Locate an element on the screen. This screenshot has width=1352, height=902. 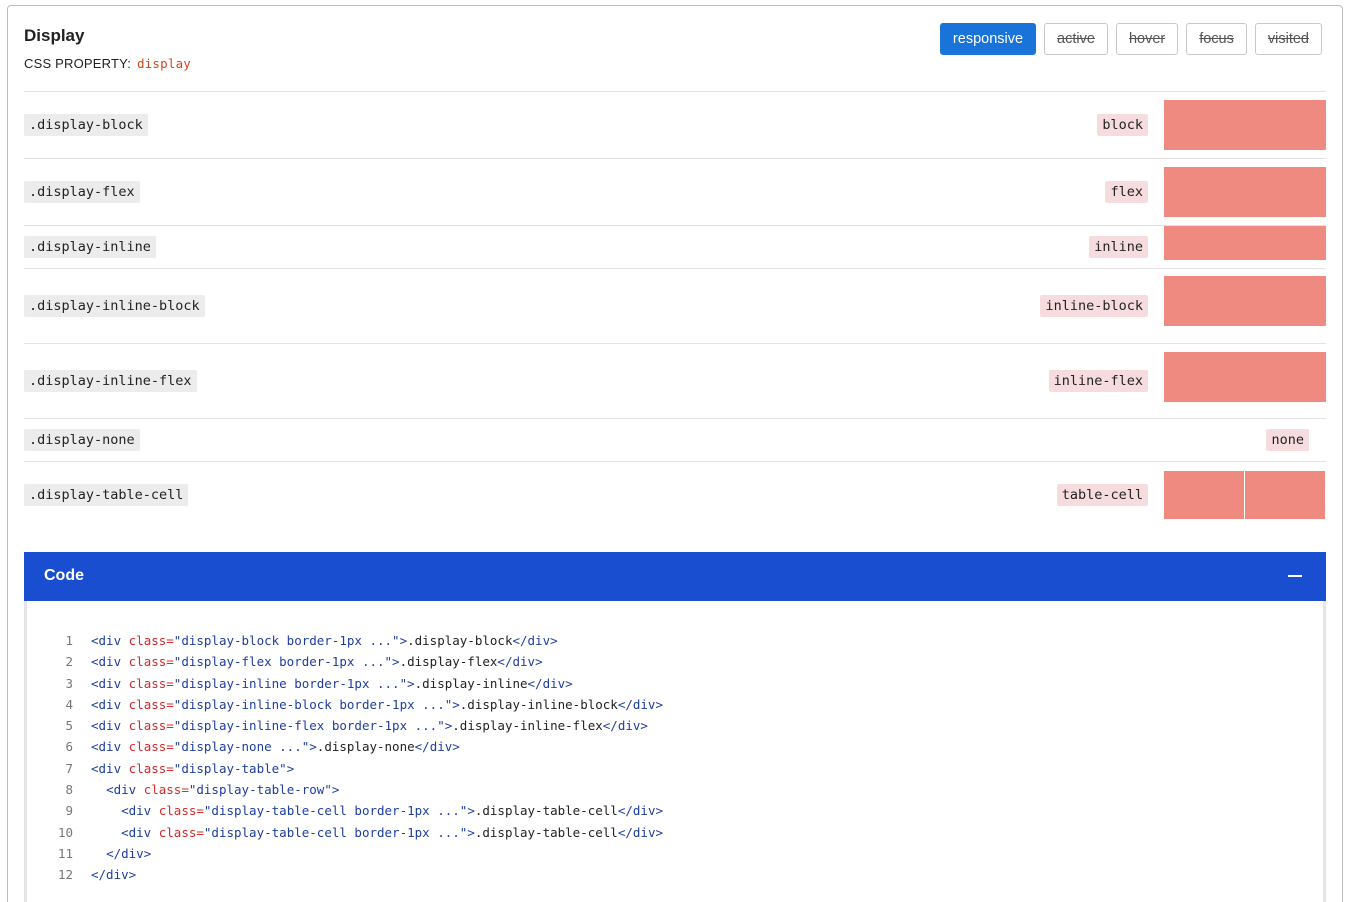
utility-row: .display-inline inline is located at coordinates (675, 247).